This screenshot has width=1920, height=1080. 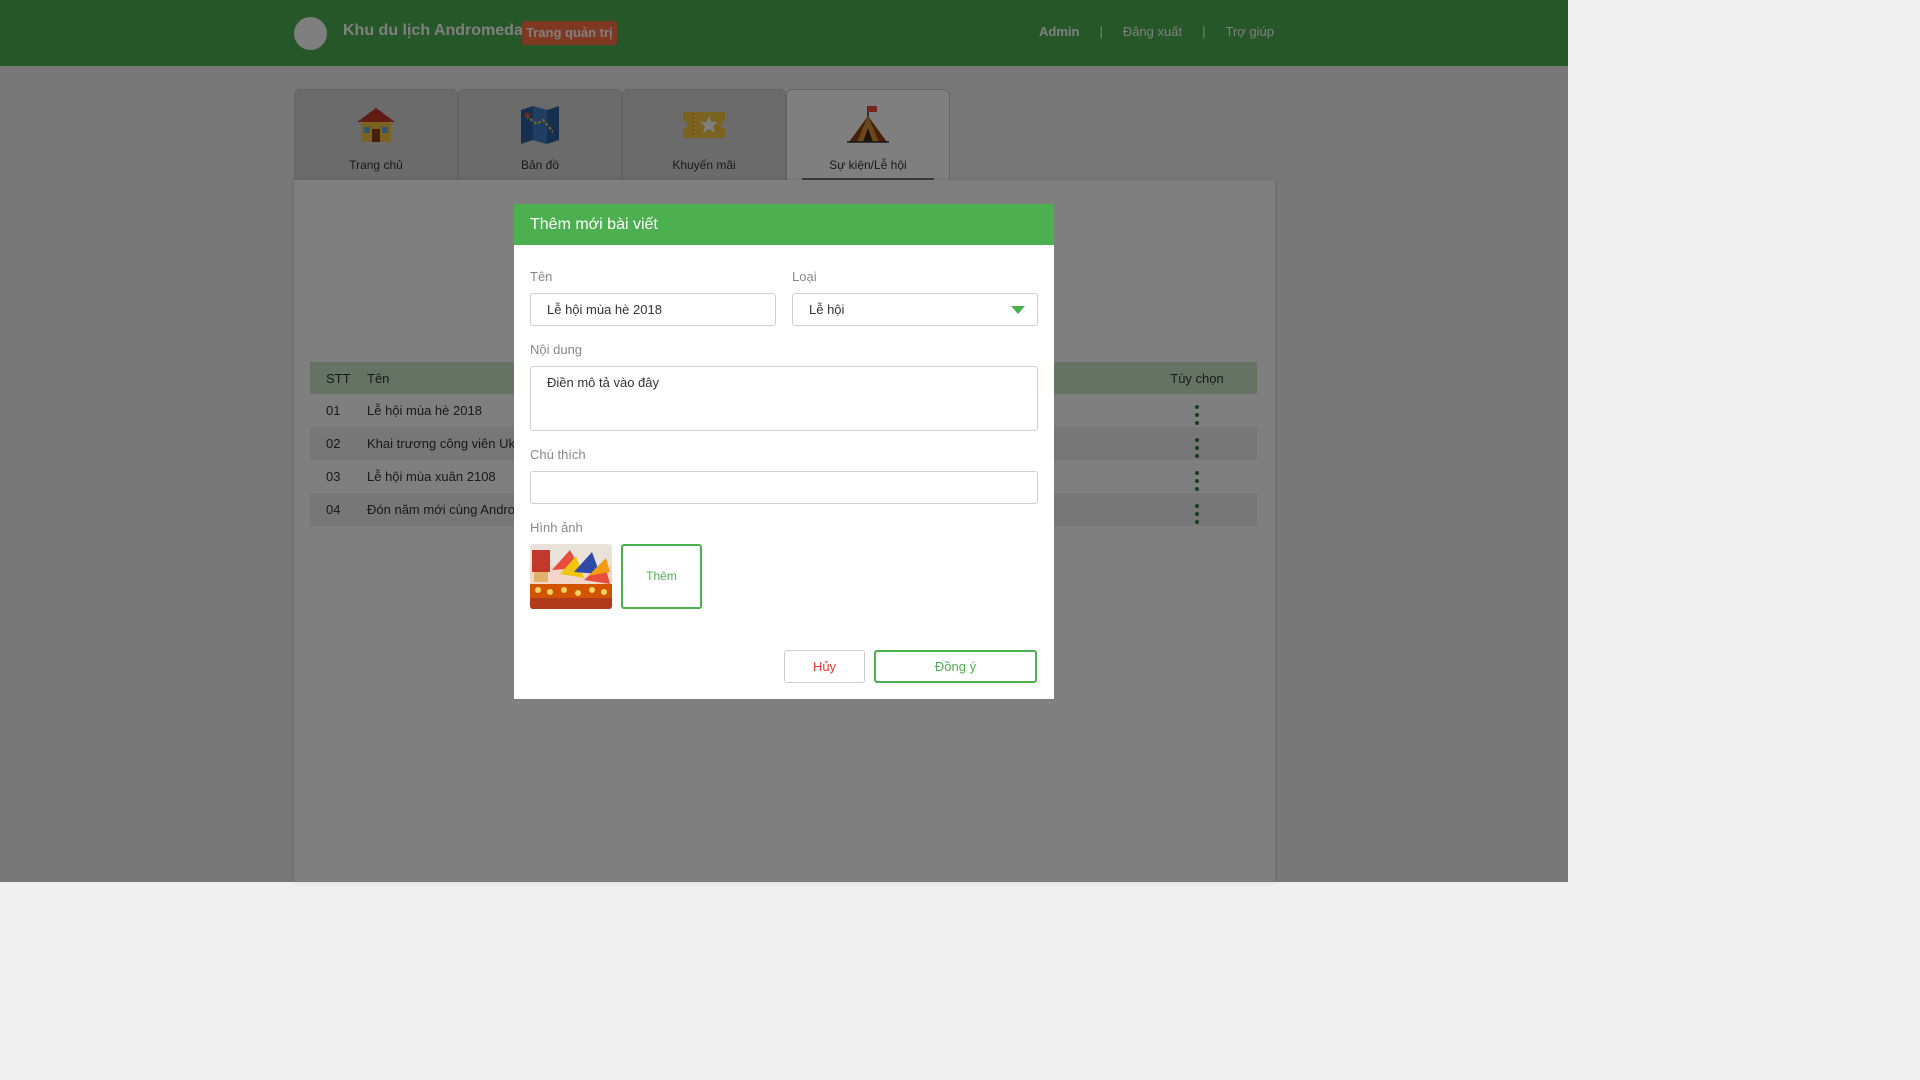 What do you see at coordinates (1018, 310) in the screenshot?
I see `chevron-down-icon` at bounding box center [1018, 310].